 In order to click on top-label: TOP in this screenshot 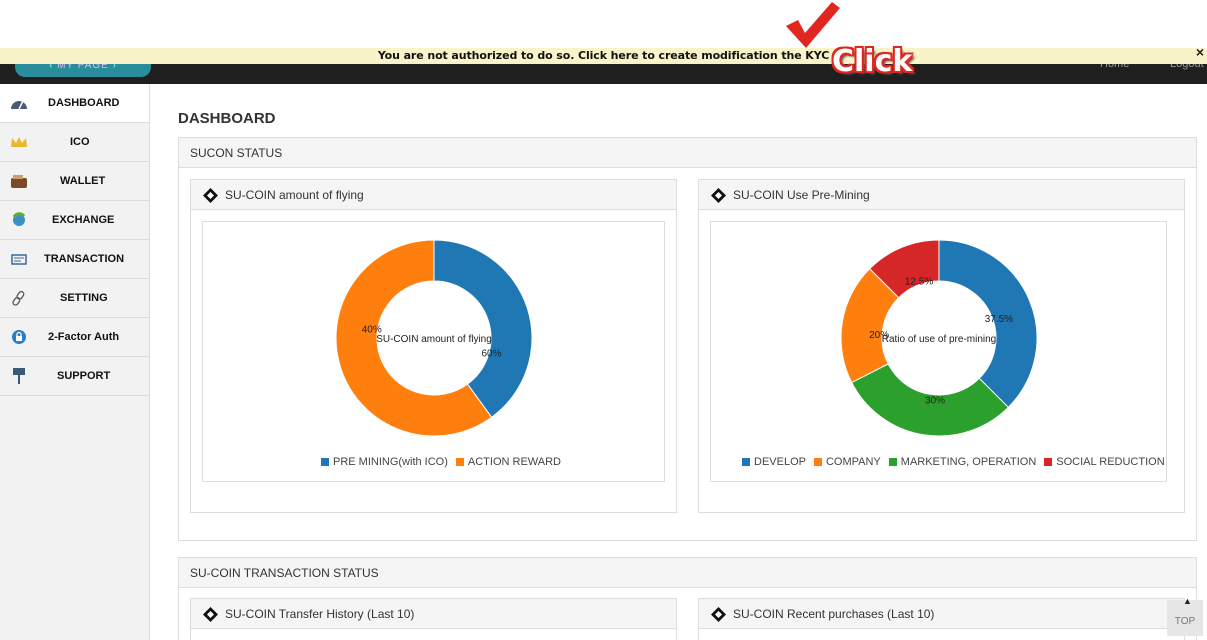, I will do `click(1185, 621)`.